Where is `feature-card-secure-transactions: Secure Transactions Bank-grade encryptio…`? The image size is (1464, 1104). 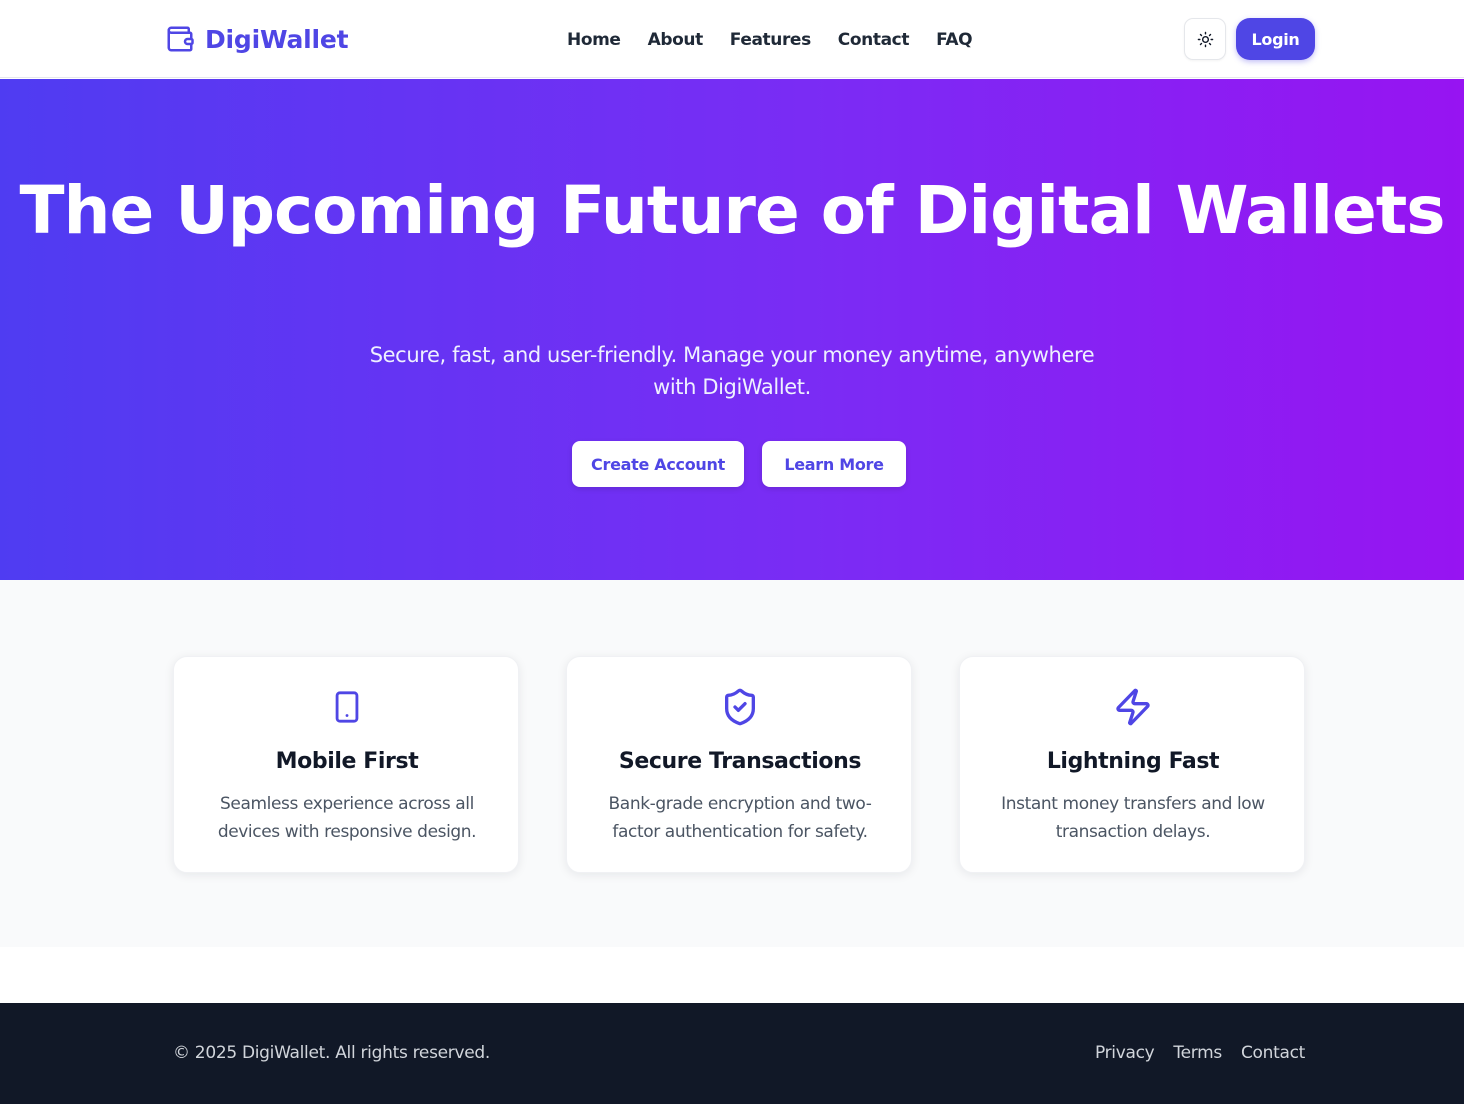 feature-card-secure-transactions: Secure Transactions Bank-grade encryptio… is located at coordinates (739, 764).